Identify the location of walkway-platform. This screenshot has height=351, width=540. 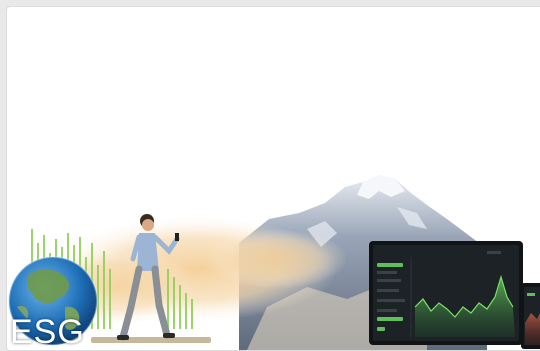
(151, 340).